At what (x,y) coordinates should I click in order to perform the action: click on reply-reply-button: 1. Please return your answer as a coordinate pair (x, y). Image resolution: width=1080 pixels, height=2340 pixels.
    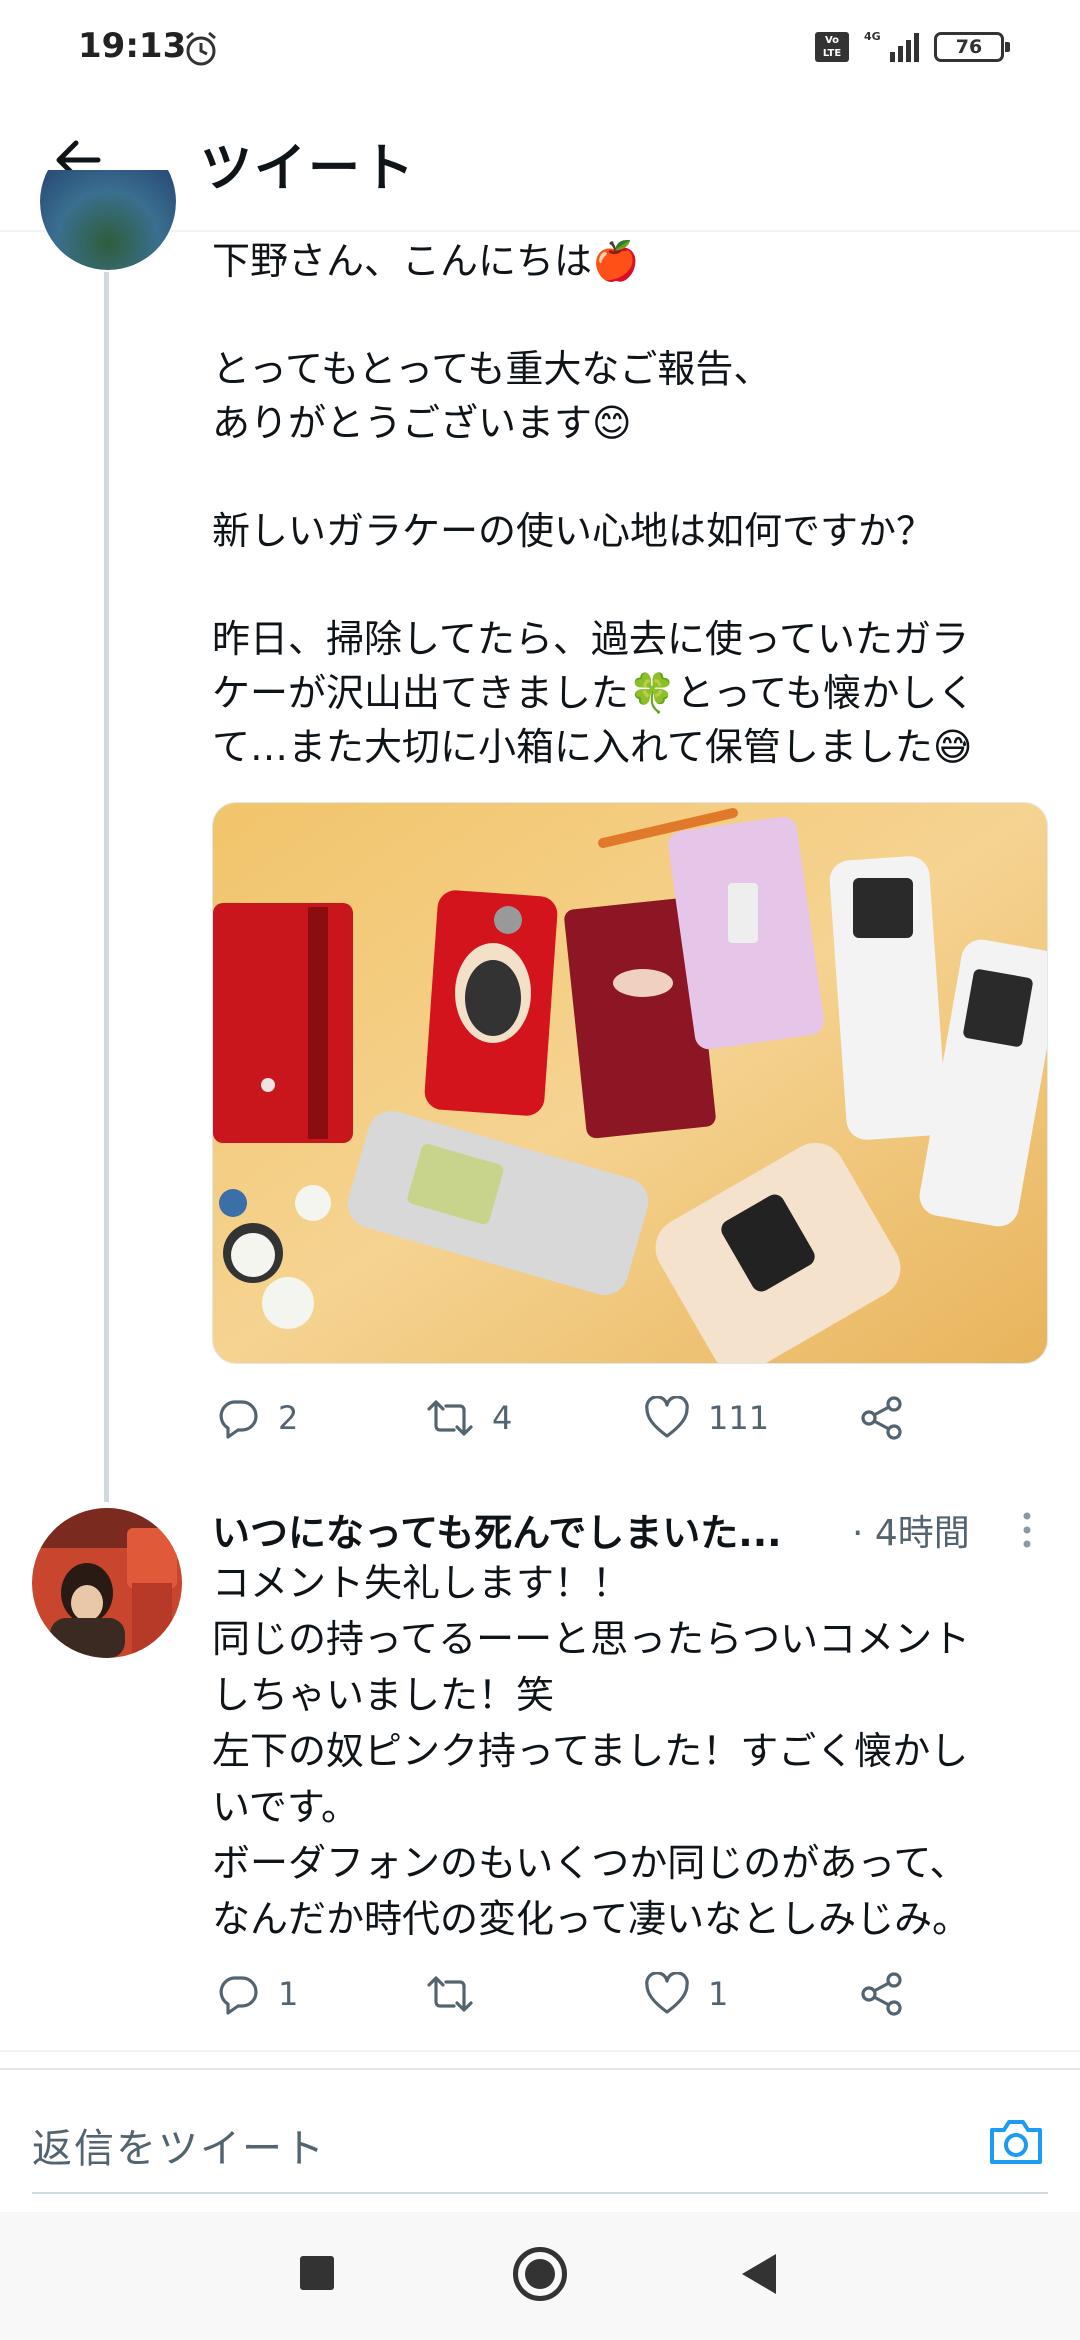
    Looking at the image, I should click on (257, 1994).